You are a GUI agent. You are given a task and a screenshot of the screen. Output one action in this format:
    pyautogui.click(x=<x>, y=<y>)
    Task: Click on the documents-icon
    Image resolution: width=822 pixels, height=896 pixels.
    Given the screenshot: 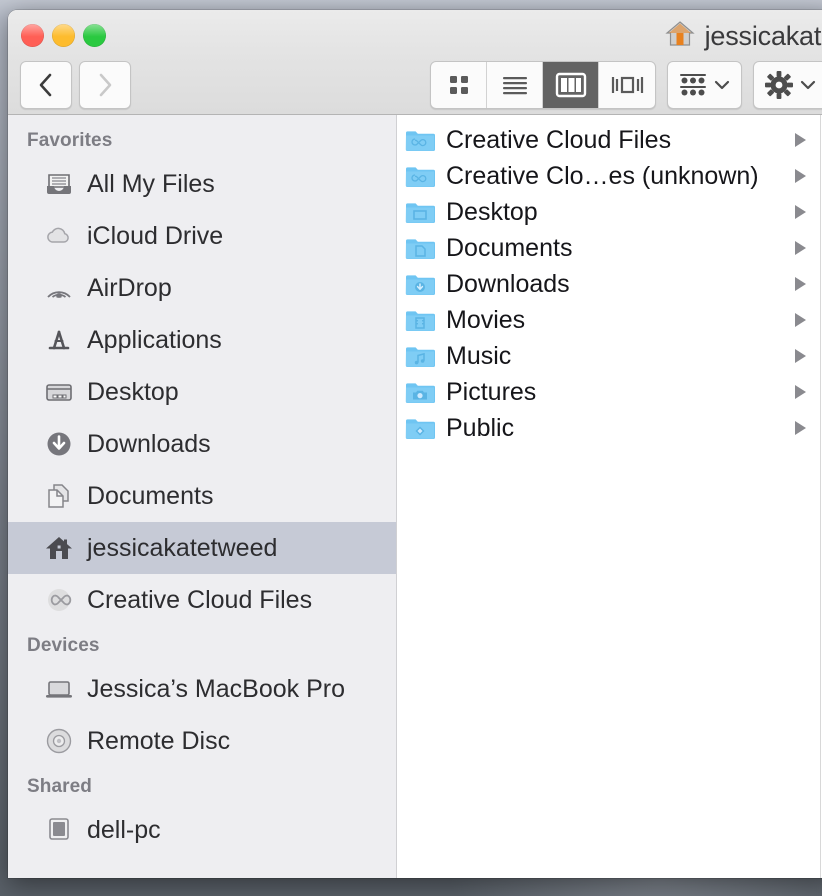 What is the action you would take?
    pyautogui.click(x=59, y=496)
    